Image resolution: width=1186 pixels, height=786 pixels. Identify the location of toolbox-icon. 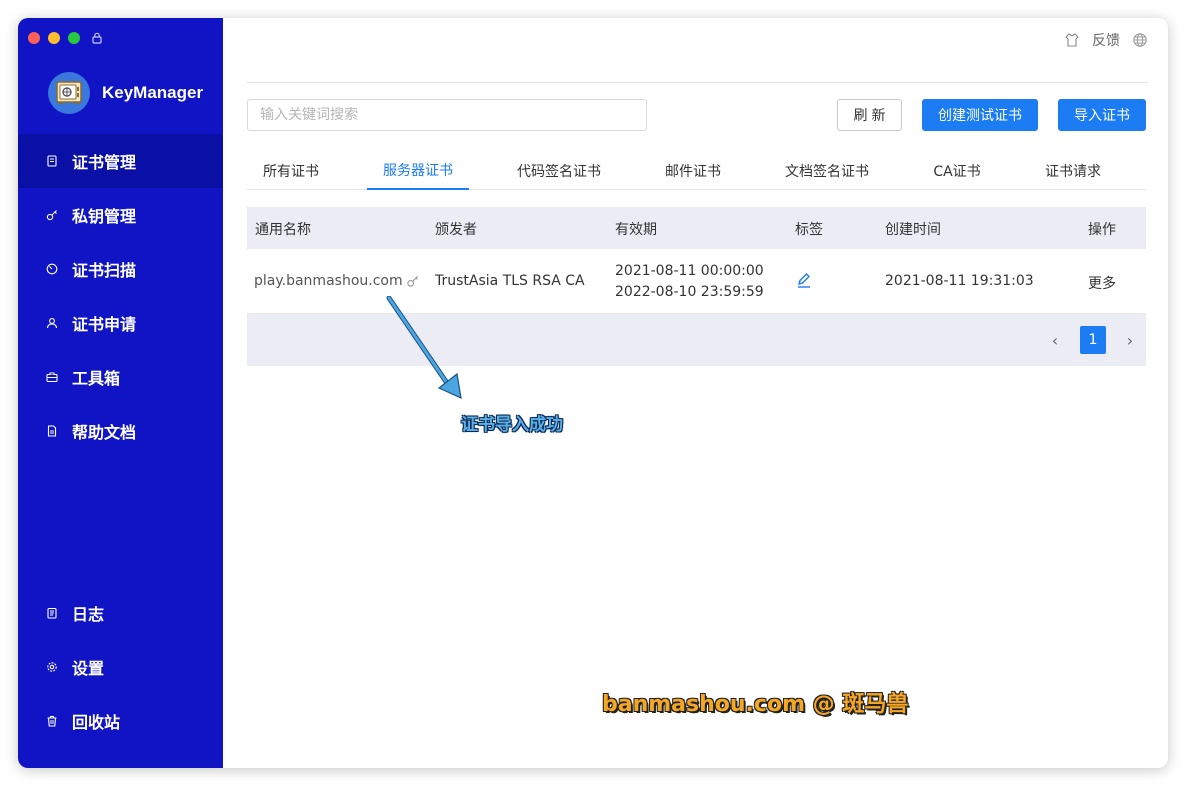
(52, 377).